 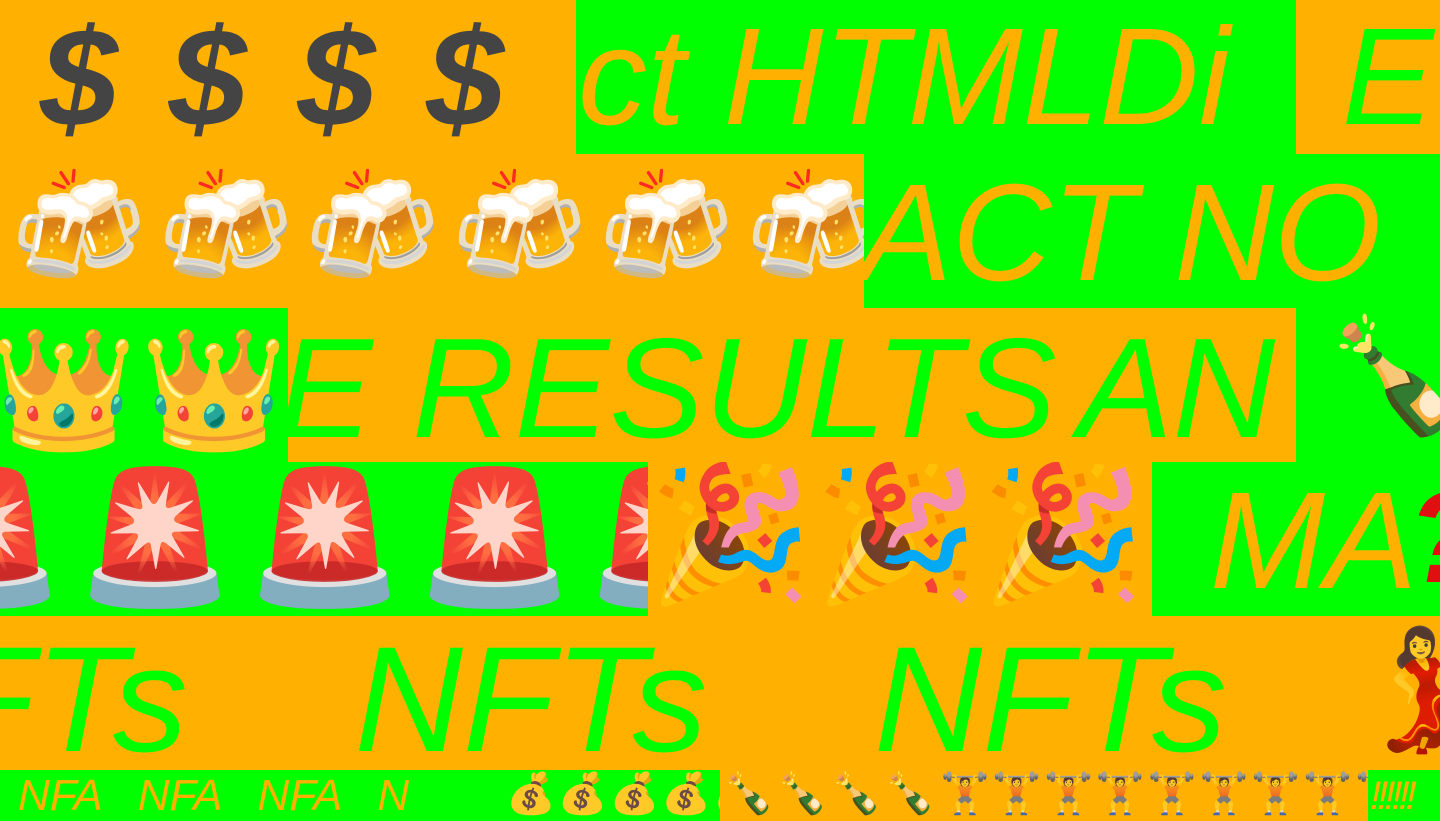 I want to click on party-tile: 🎉🎉🎉🎉, so click(x=900, y=539).